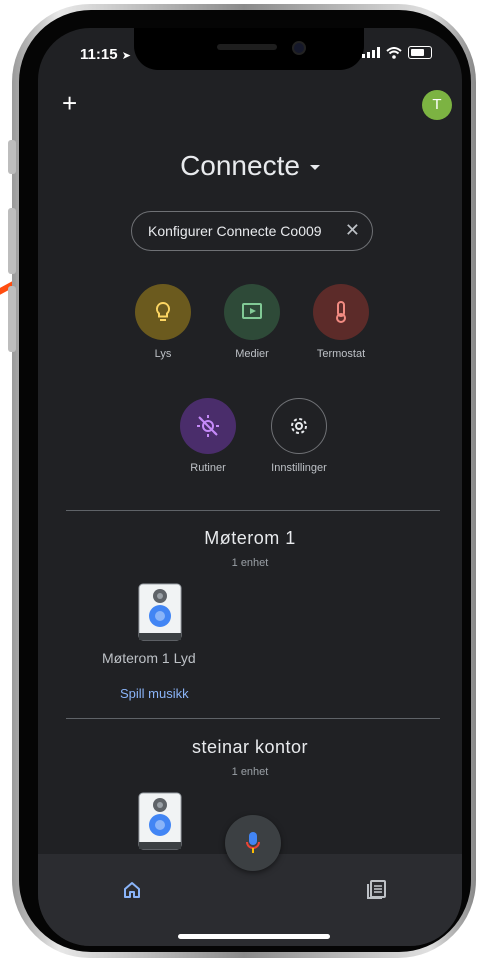 The width and height of the screenshot is (479, 961). I want to click on status-icons, so click(397, 52).